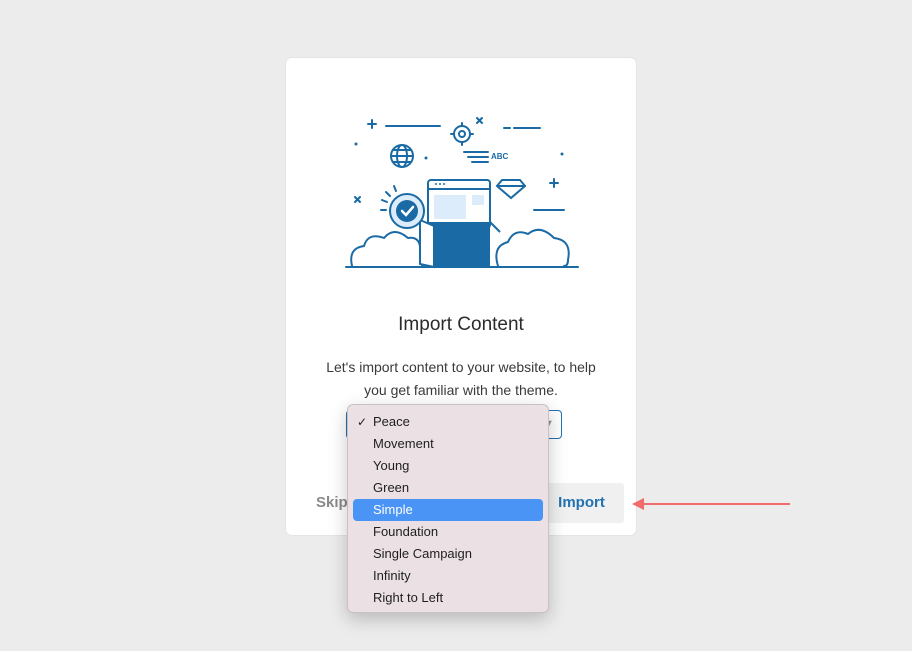  Describe the element at coordinates (393, 509) in the screenshot. I see `option-label: Simple` at that location.